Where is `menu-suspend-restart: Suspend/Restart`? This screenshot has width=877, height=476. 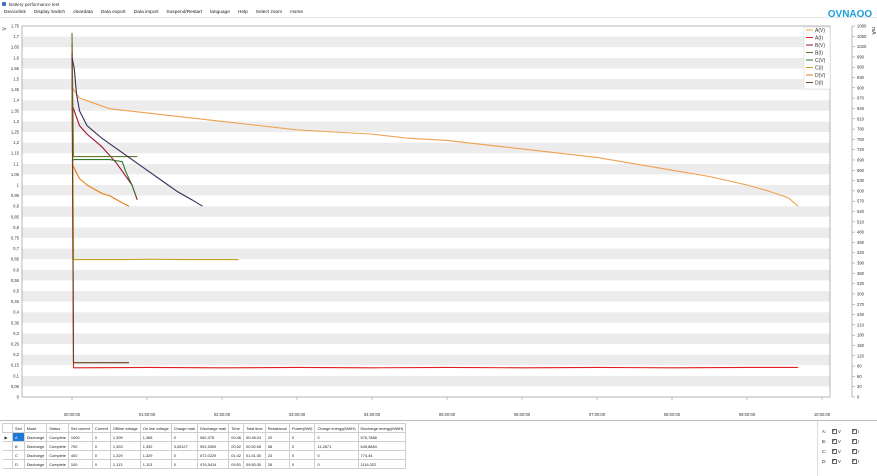
menu-suspend-restart: Suspend/Restart is located at coordinates (184, 12).